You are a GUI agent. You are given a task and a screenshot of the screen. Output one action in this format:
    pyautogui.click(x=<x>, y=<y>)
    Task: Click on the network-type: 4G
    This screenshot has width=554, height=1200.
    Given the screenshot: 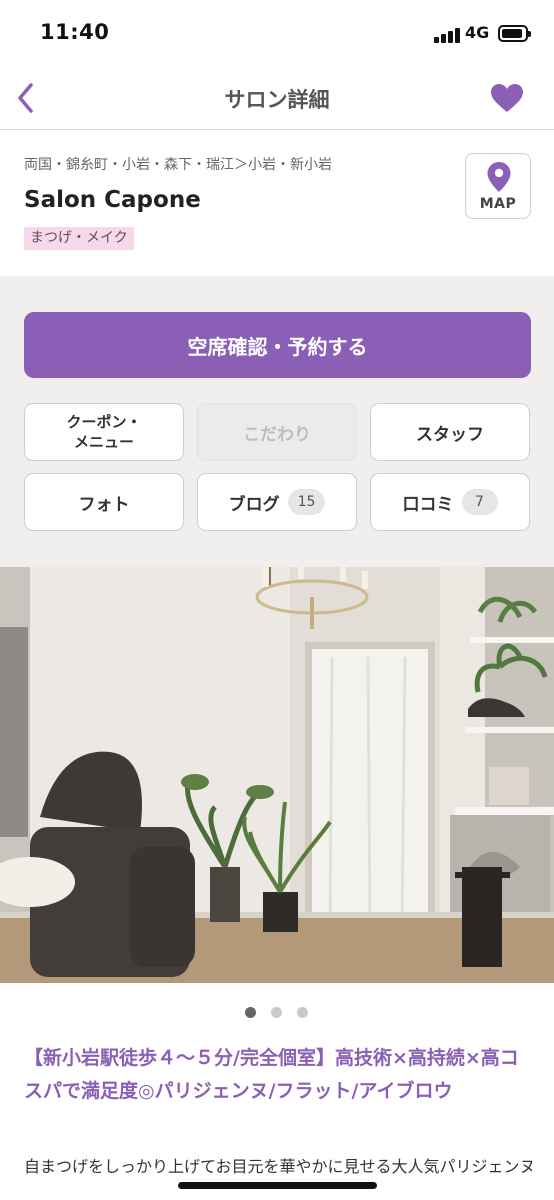 What is the action you would take?
    pyautogui.click(x=477, y=32)
    